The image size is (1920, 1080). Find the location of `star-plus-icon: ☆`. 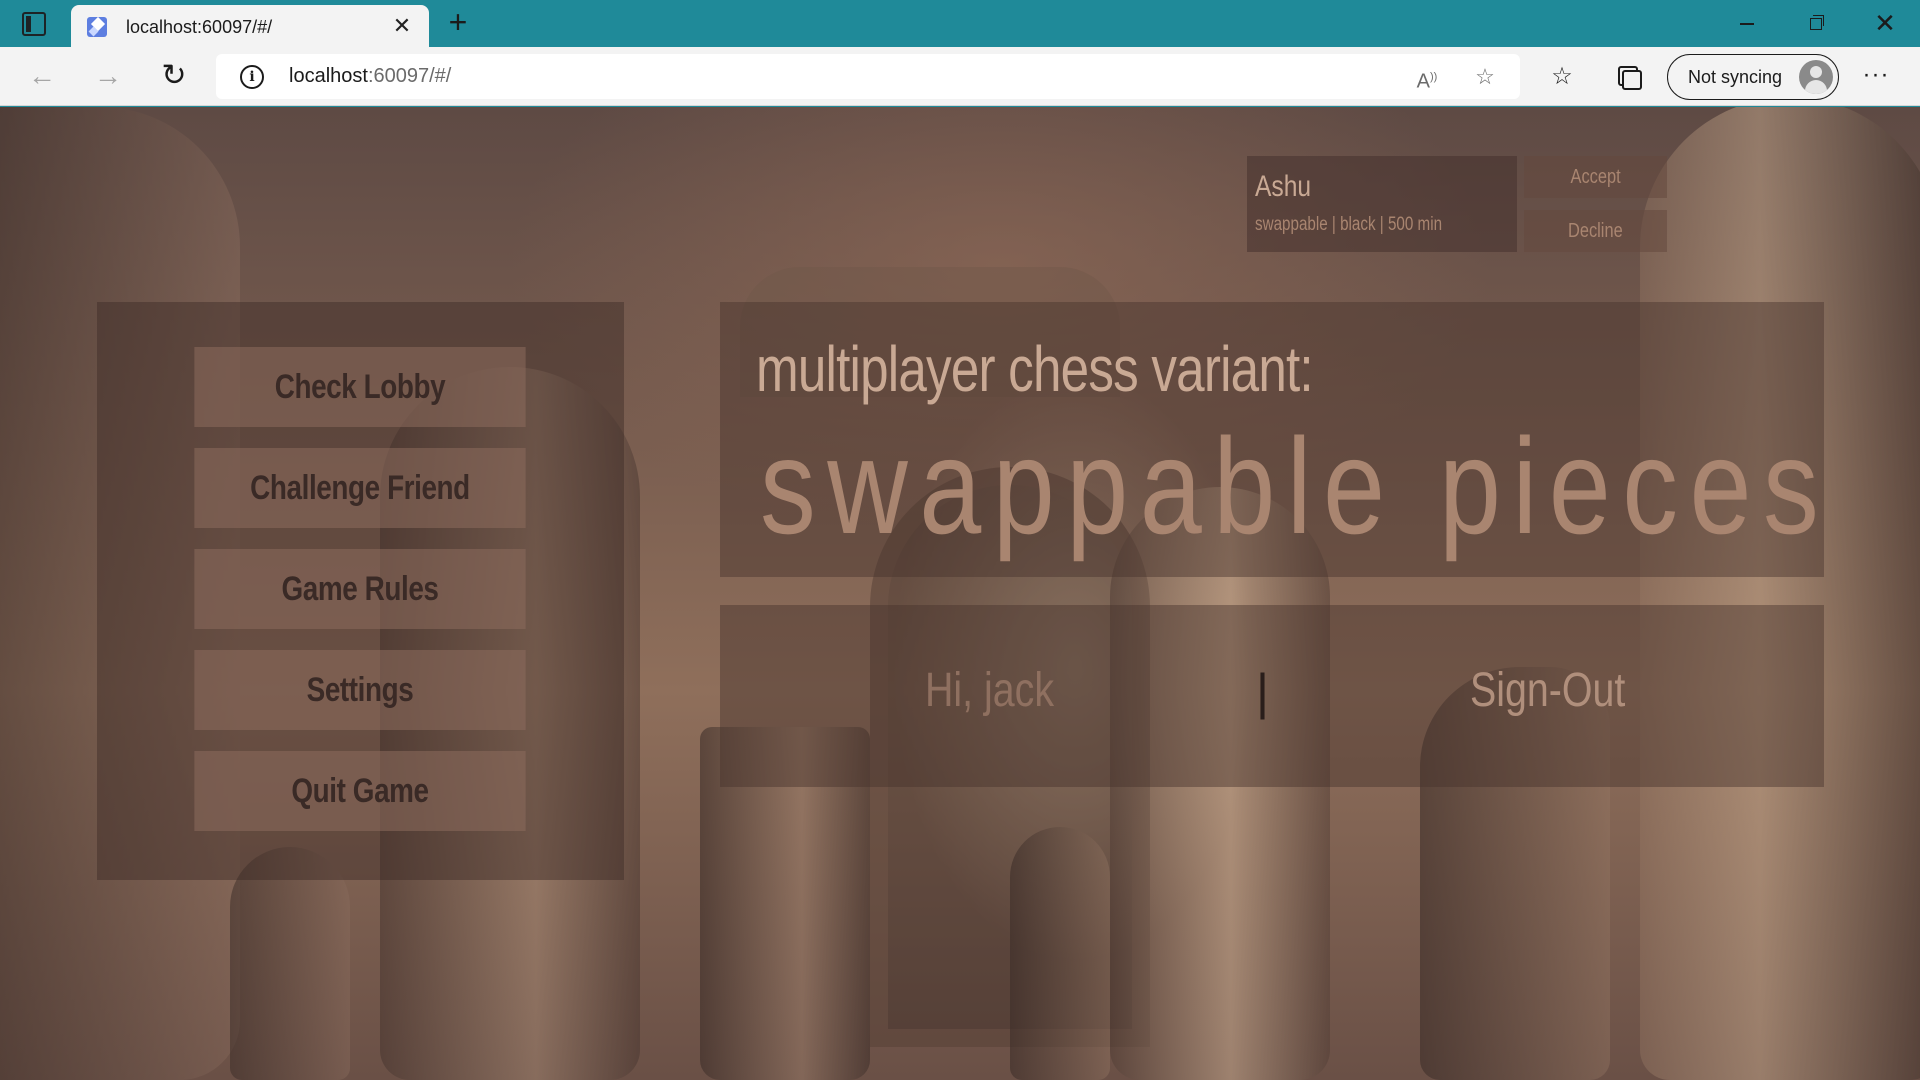

star-plus-icon: ☆ is located at coordinates (1485, 77).